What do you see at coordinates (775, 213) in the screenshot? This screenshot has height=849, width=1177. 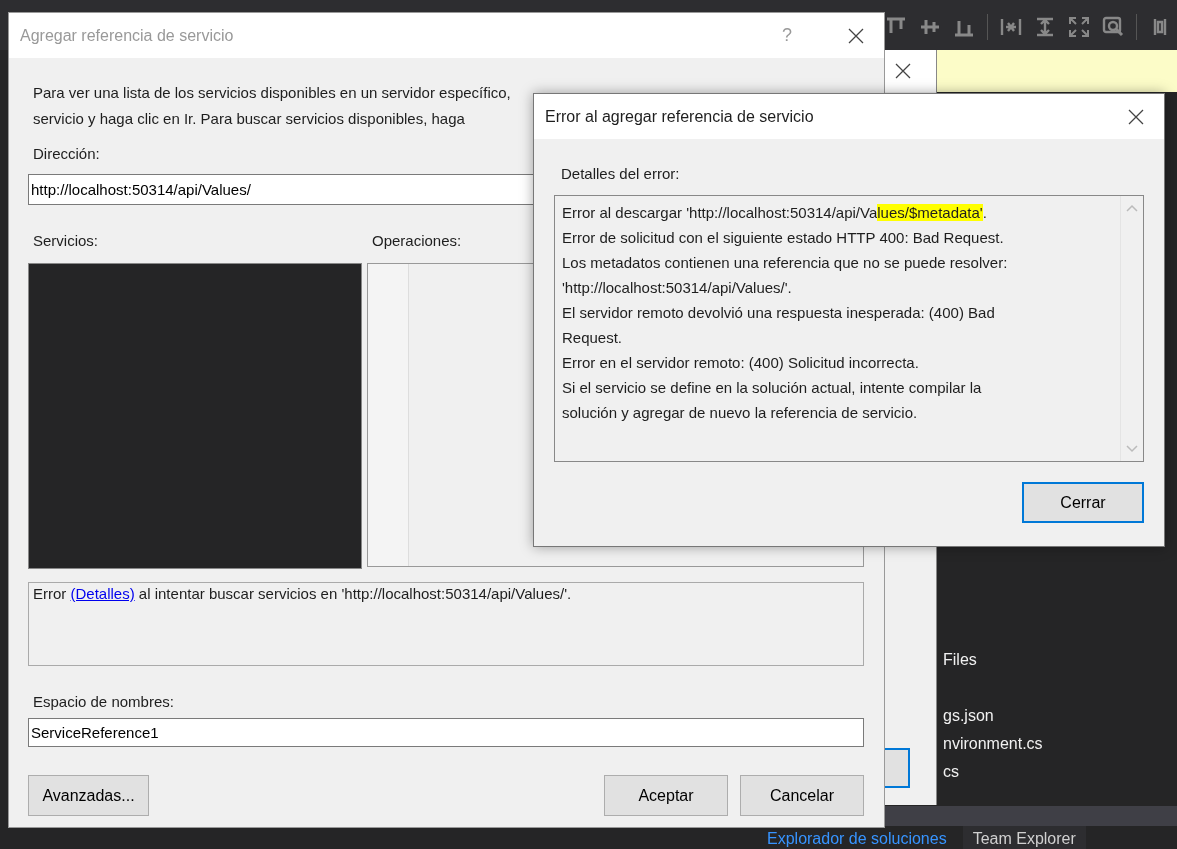 I see `error-line: Error al descargar 'http://localhost:50314/api/Values/$metadata'.` at bounding box center [775, 213].